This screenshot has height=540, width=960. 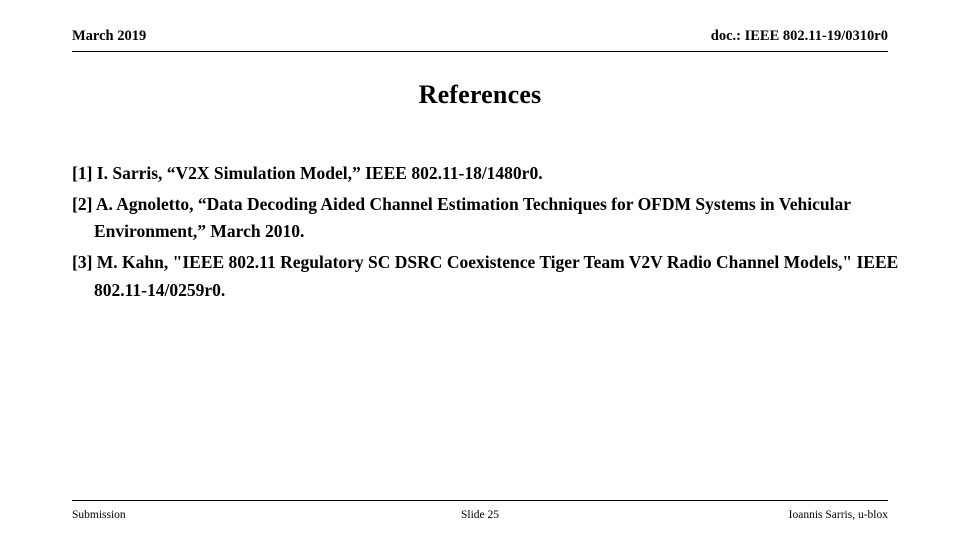 I want to click on header-date: March 2019, so click(x=109, y=36).